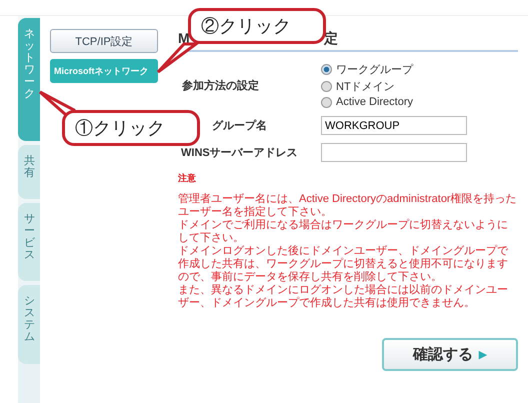 This screenshot has height=403, width=528. What do you see at coordinates (131, 128) in the screenshot?
I see `callout-bubble: ①クリック` at bounding box center [131, 128].